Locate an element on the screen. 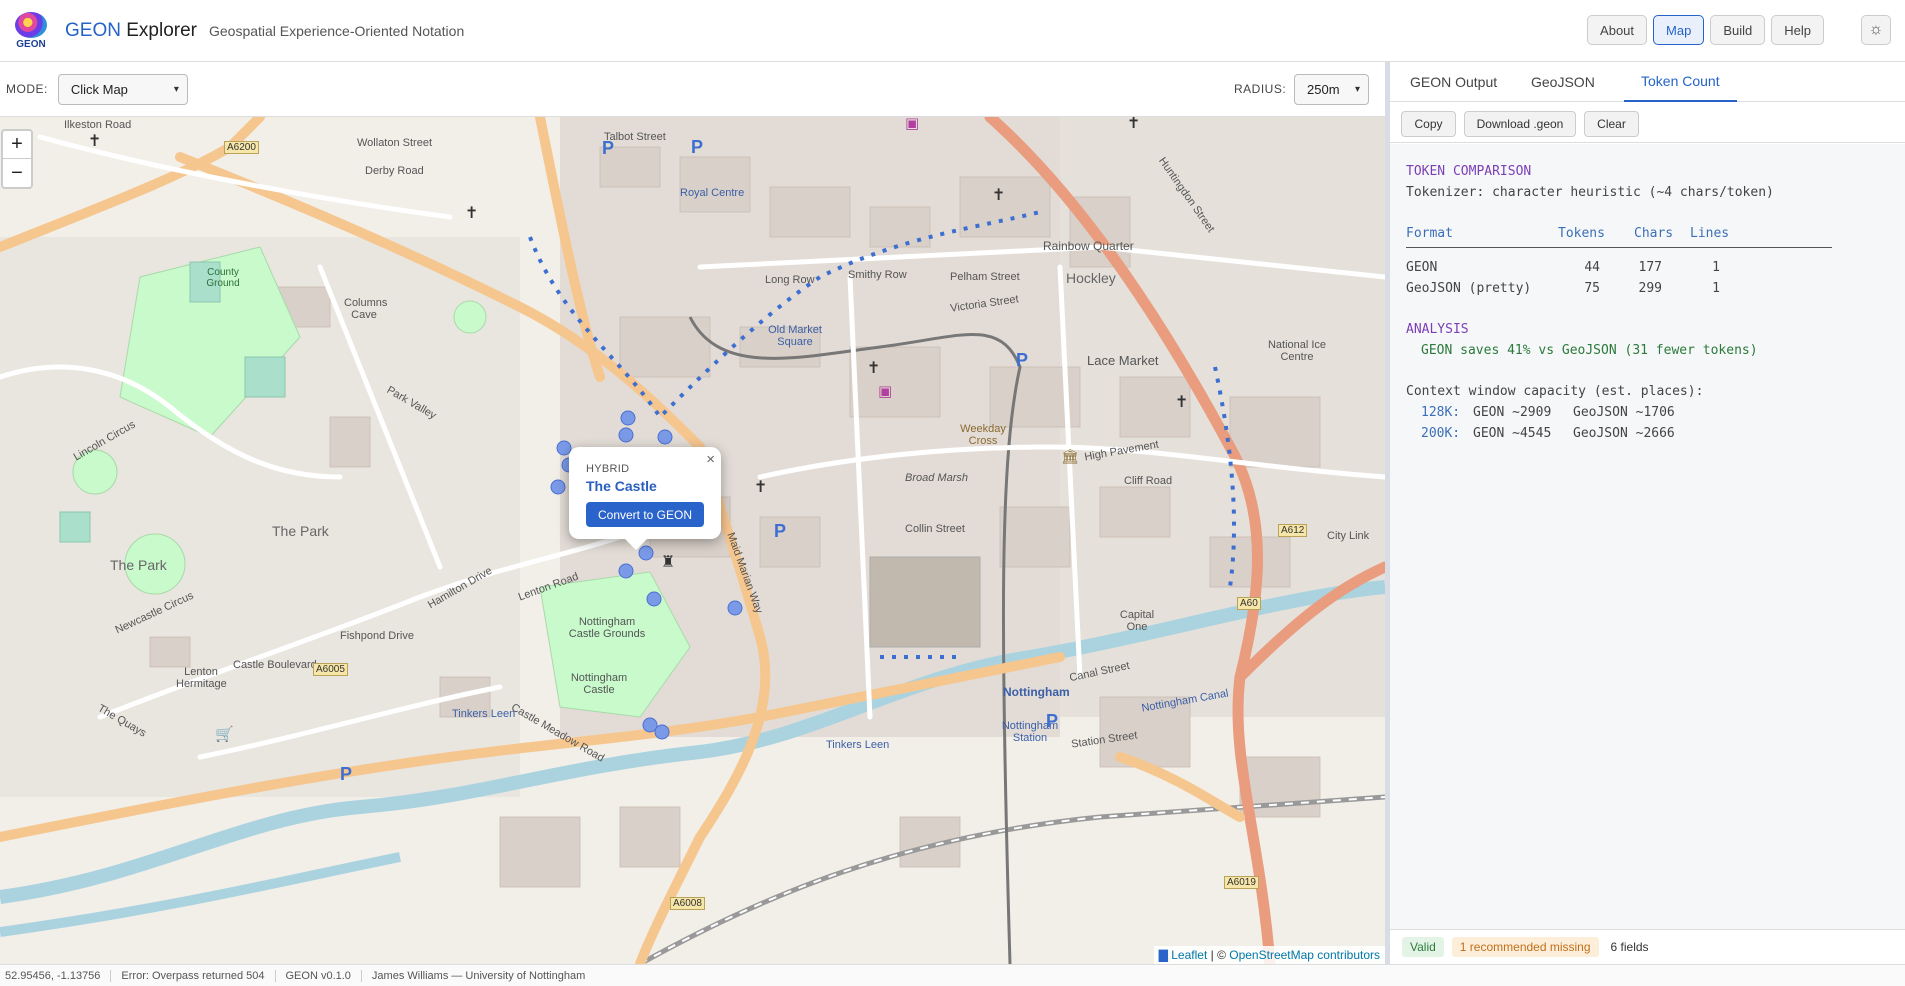 This screenshot has height=986, width=1905. map-label-tinkers-leen-2: Tinkers Leen is located at coordinates (858, 745).